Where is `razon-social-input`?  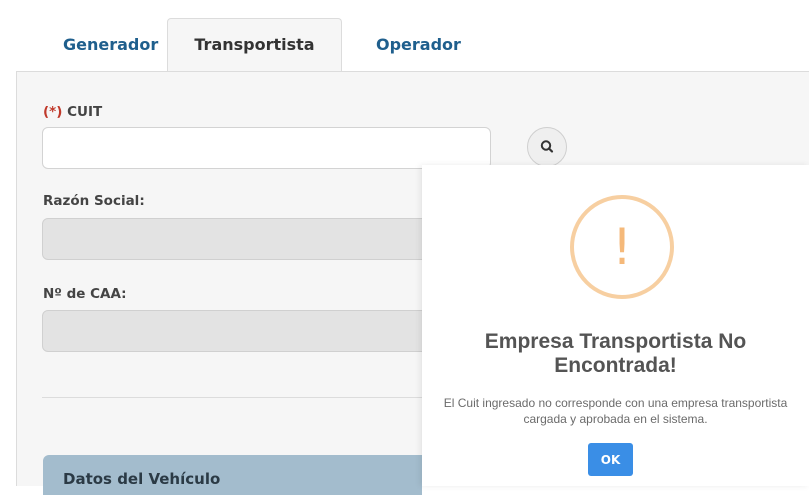
razon-social-input is located at coordinates (242, 239).